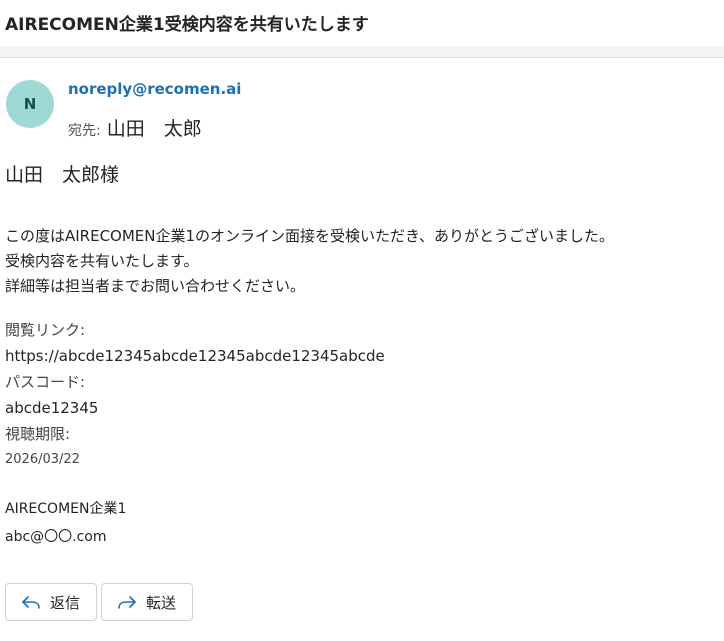 The width and height of the screenshot is (724, 641). Describe the element at coordinates (38, 434) in the screenshot. I see `deadline-label: 視聴期限:` at that location.